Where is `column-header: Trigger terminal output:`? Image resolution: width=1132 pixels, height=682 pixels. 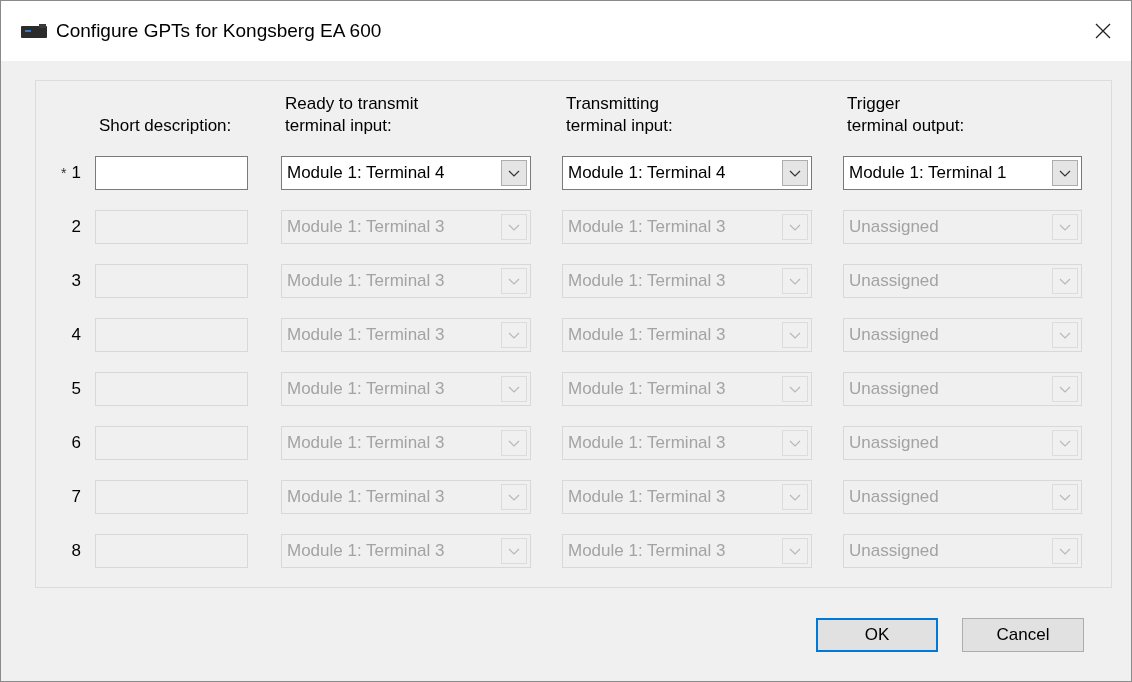 column-header: Trigger terminal output: is located at coordinates (905, 115).